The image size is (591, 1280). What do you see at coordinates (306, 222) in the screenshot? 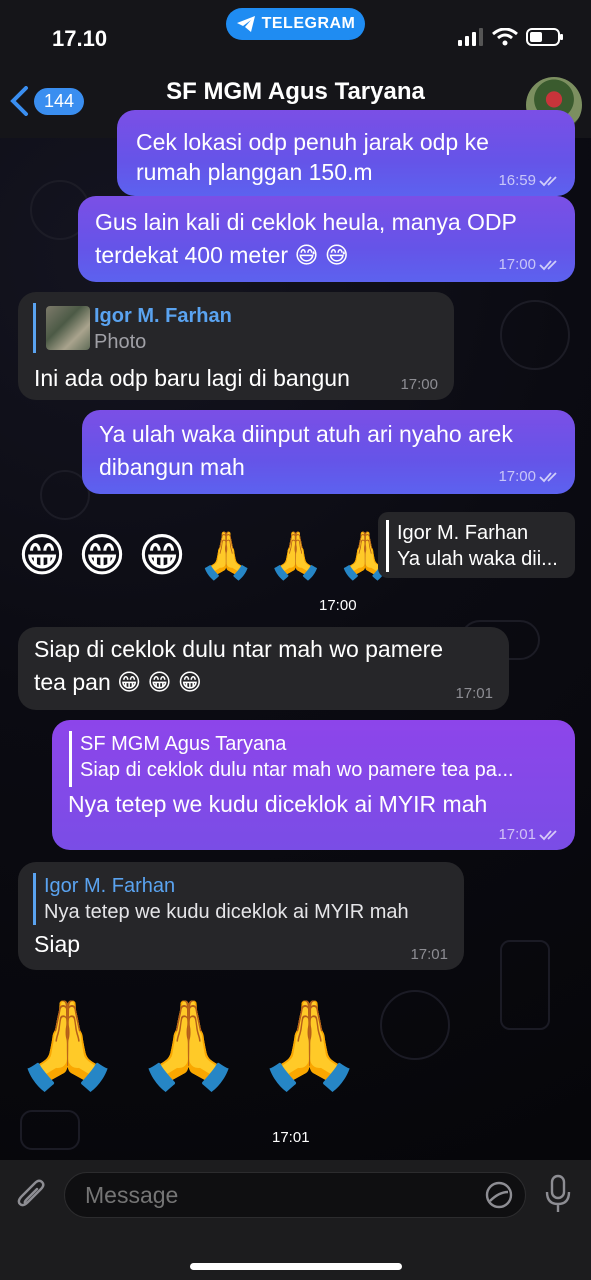
I see `message-text: Gus lain kali di ceklok heula, manya ODP` at bounding box center [306, 222].